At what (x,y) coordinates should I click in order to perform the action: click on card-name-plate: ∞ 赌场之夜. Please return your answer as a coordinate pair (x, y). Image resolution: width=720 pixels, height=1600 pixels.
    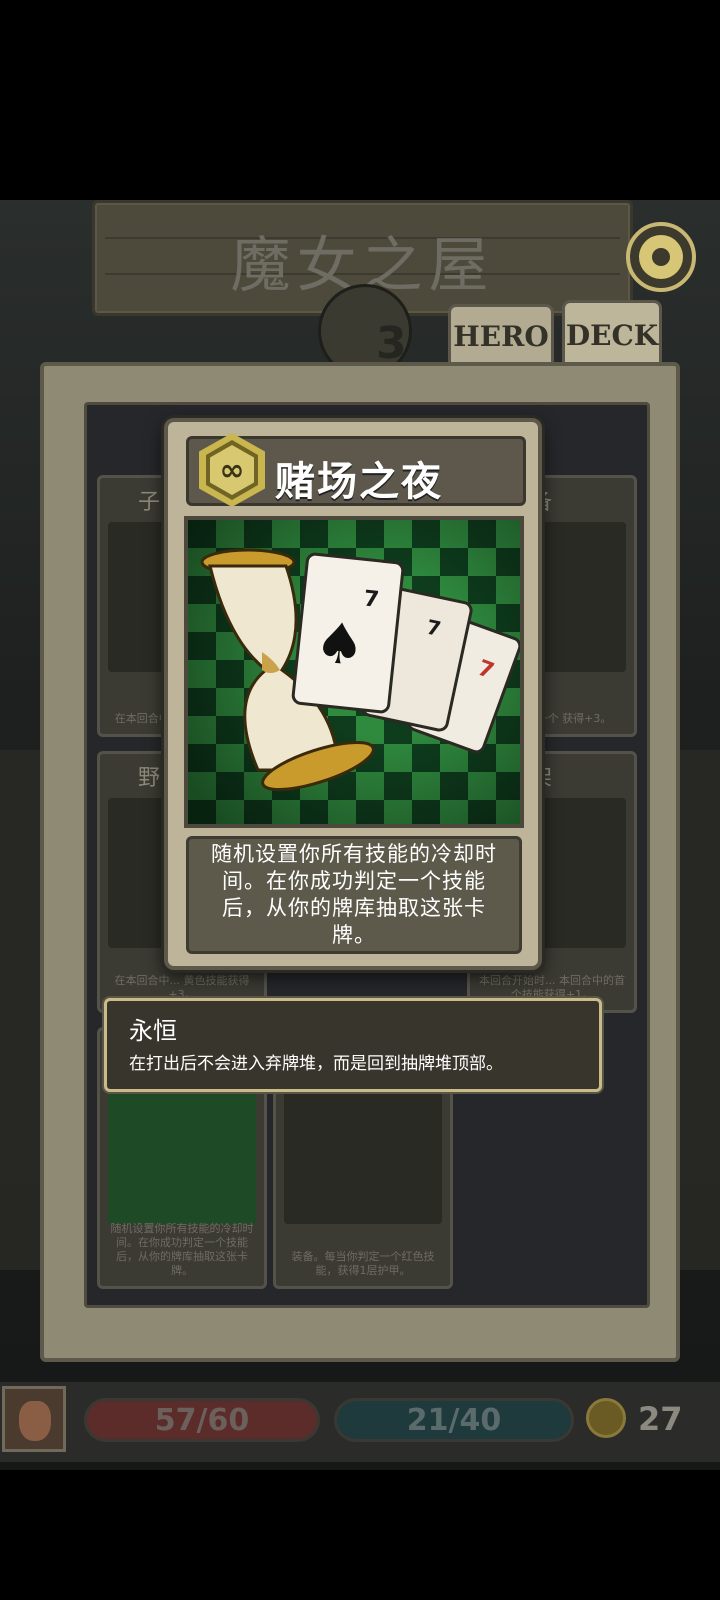
    Looking at the image, I should click on (356, 470).